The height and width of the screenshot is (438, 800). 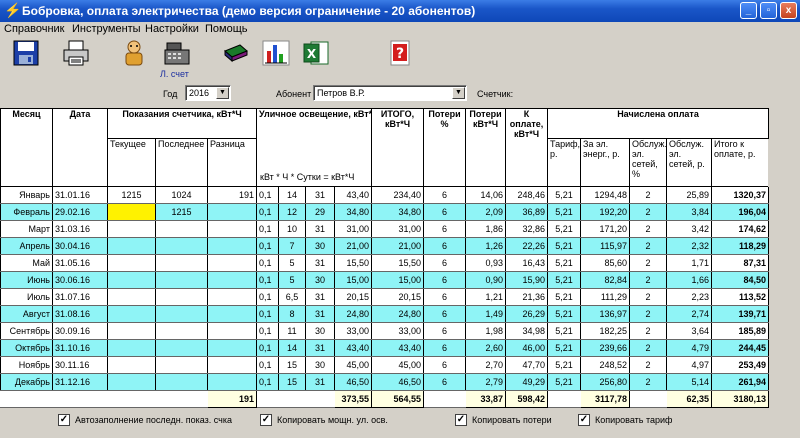 What do you see at coordinates (353, 382) in the screenshot?
I see `grid-cell: 46,50` at bounding box center [353, 382].